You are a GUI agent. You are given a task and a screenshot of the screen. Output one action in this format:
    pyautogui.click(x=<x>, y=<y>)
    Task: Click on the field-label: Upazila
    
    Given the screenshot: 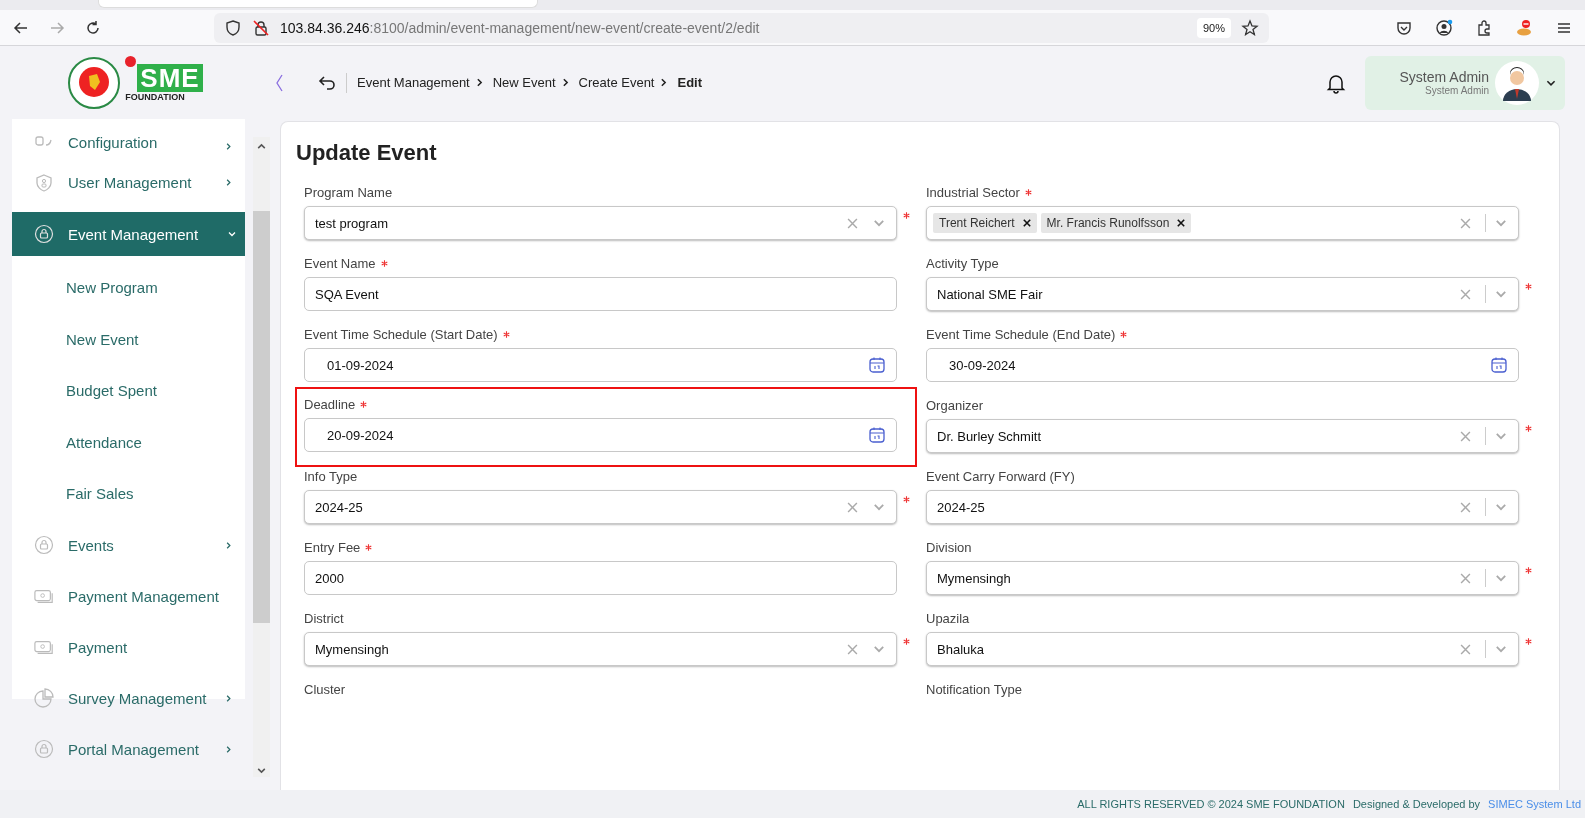 What is the action you would take?
    pyautogui.click(x=948, y=618)
    